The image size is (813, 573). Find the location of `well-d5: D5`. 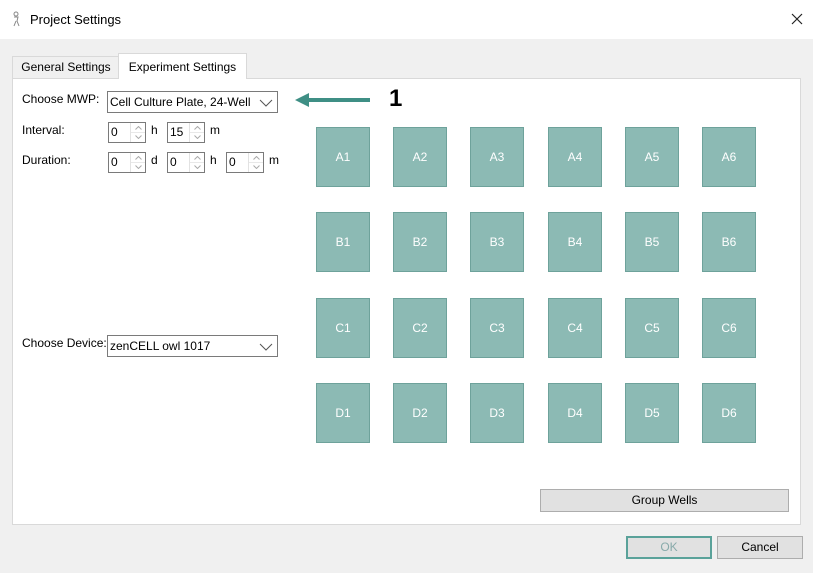

well-d5: D5 is located at coordinates (652, 413).